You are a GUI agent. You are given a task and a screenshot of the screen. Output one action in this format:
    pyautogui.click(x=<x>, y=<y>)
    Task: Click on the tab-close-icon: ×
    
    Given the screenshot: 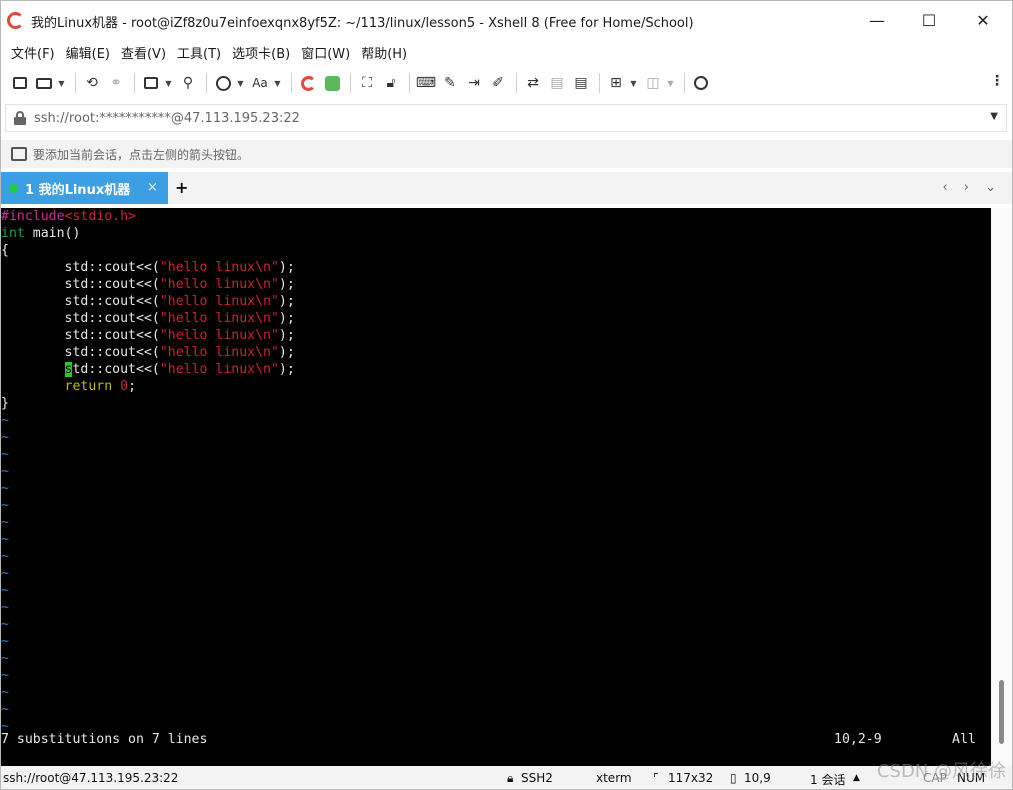 What is the action you would take?
    pyautogui.click(x=152, y=187)
    